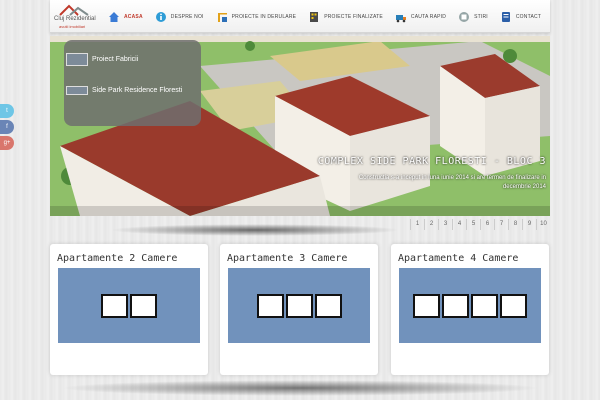  Describe the element at coordinates (115, 59) in the screenshot. I see `slider-menu-label: Proiect Fabricii` at that location.